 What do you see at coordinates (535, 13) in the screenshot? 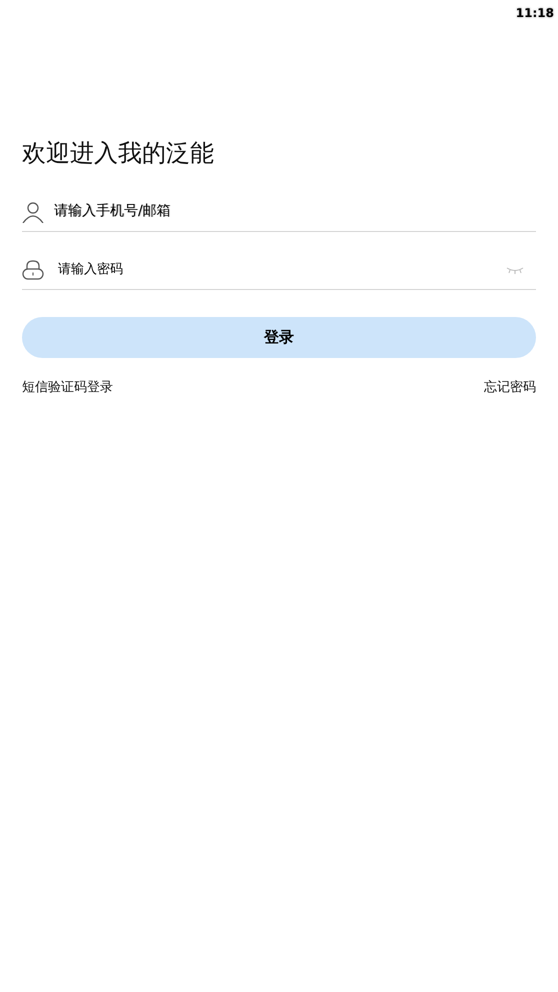
I see `status-time: 11:18` at bounding box center [535, 13].